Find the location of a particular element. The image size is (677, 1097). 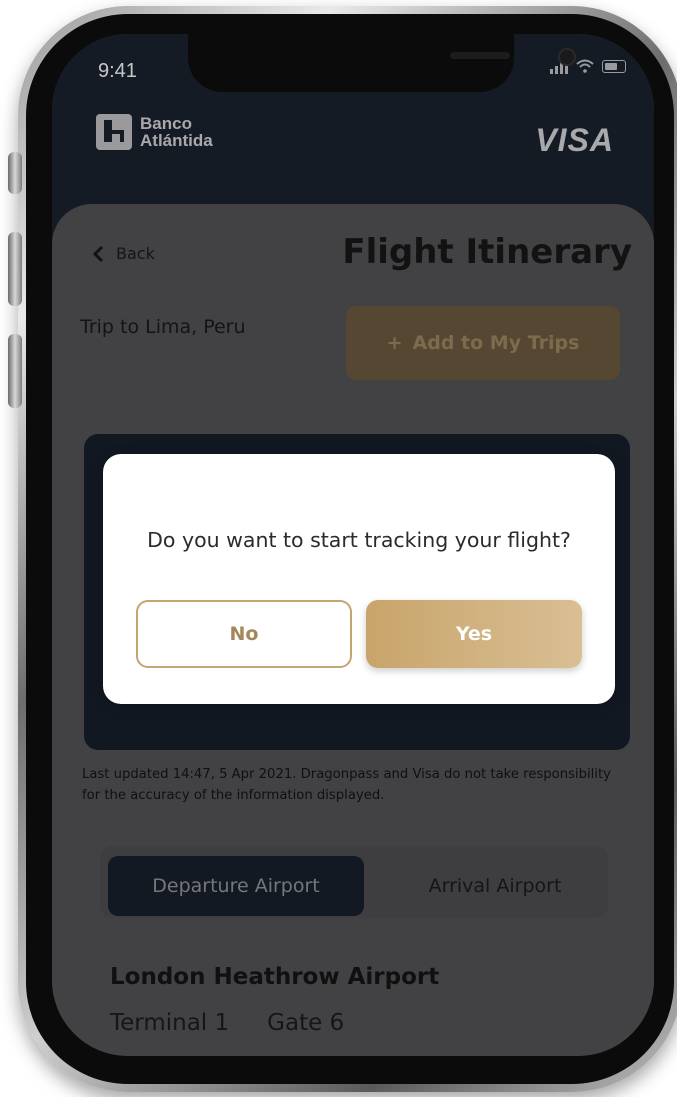

battery-icon is located at coordinates (614, 66).